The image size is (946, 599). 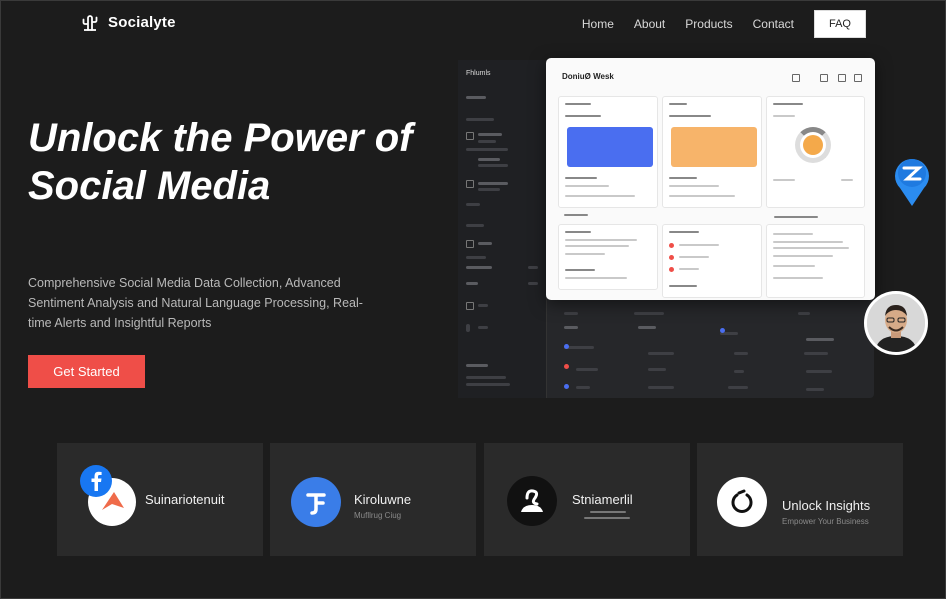 I want to click on feature-card-3: Stniamerlil, so click(x=587, y=499).